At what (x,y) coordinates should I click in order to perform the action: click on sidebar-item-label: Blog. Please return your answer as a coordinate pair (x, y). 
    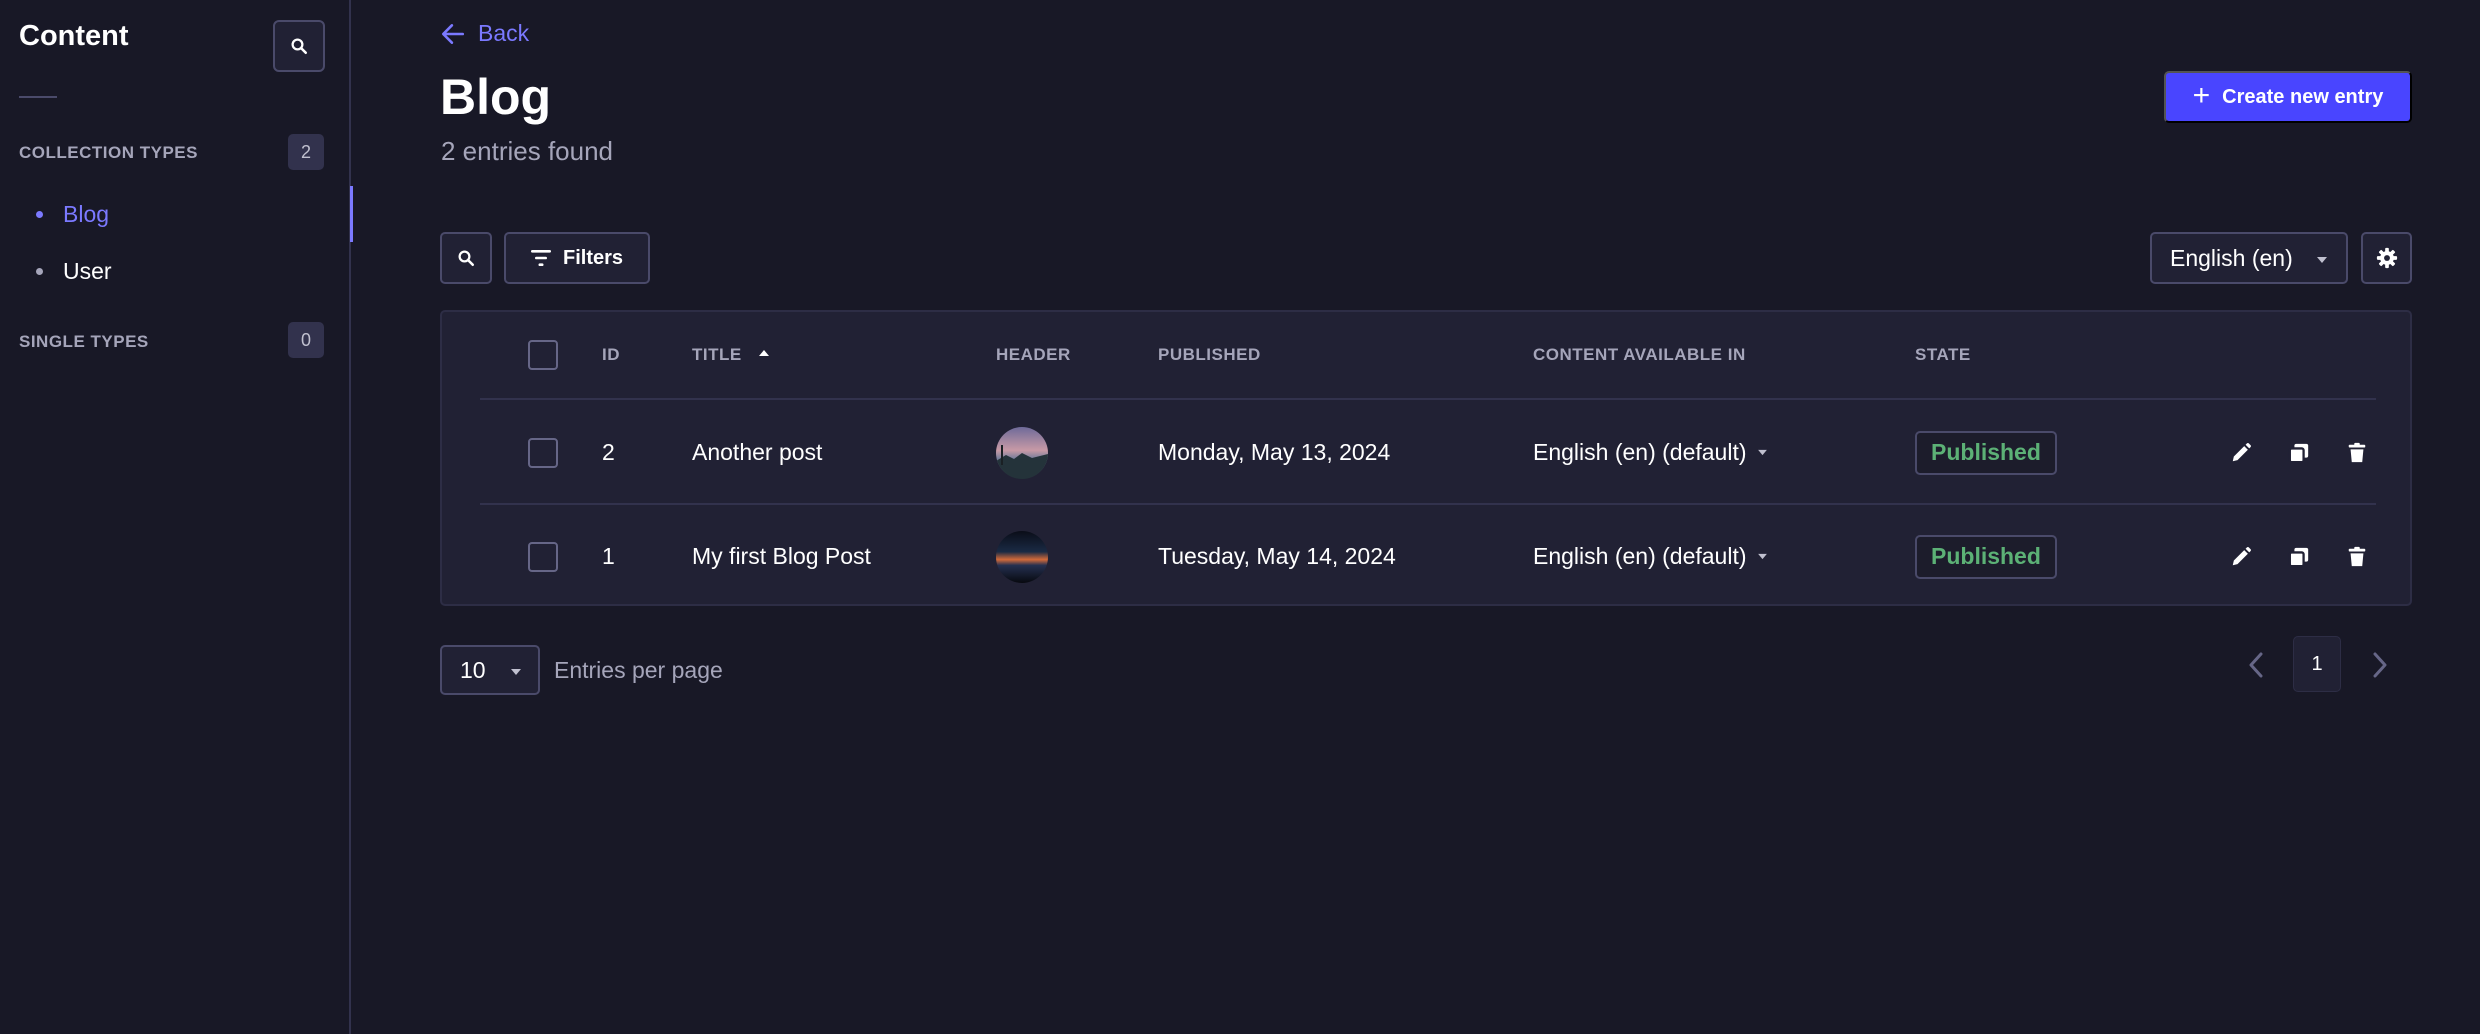
    Looking at the image, I should click on (86, 213).